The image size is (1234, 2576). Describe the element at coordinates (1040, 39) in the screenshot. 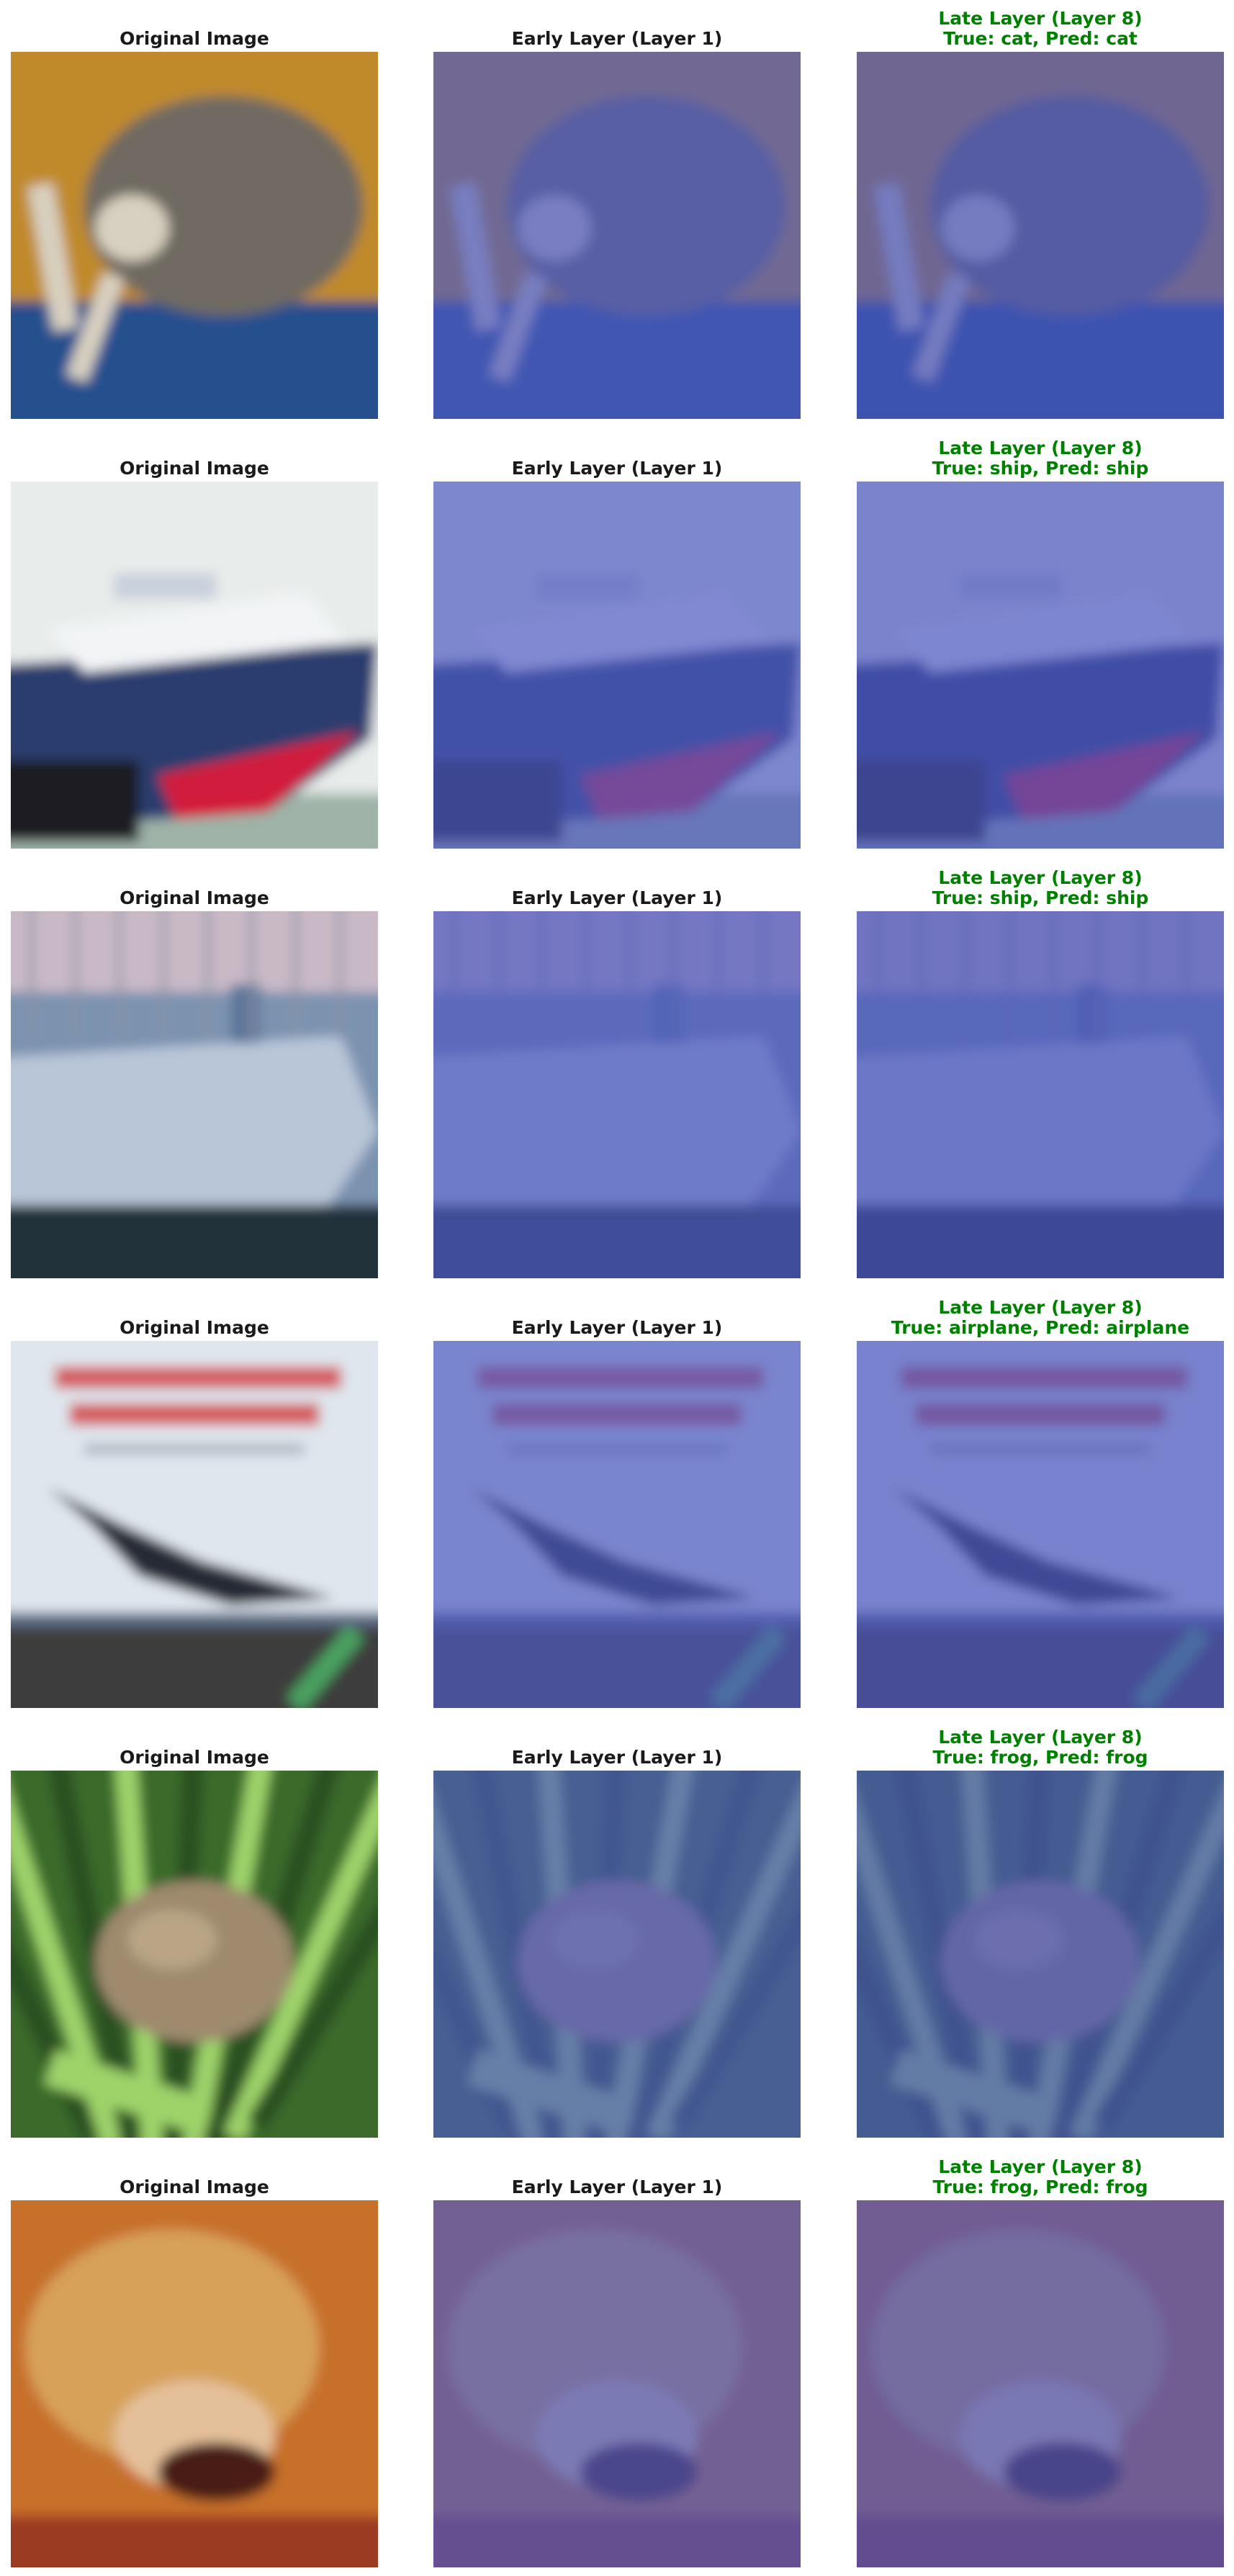

I see `prediction-label: True: cat, Pred: cat` at that location.